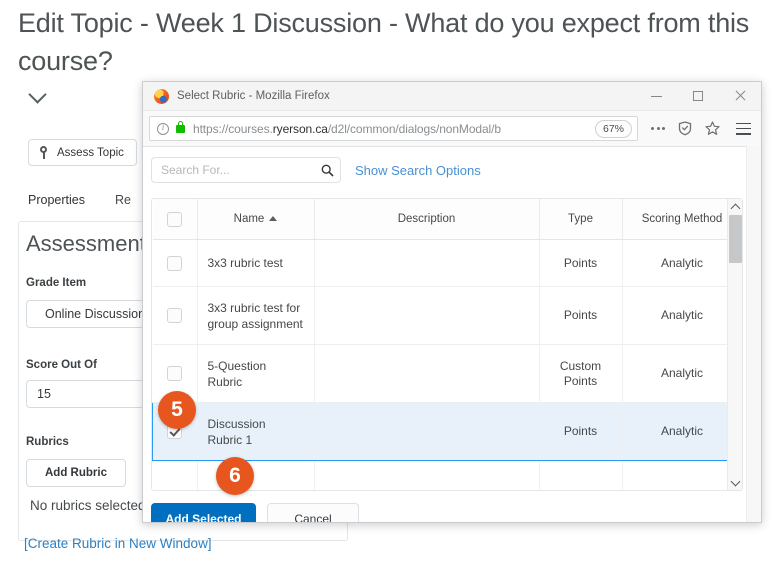 This screenshot has width=783, height=579. What do you see at coordinates (712, 128) in the screenshot?
I see `star-icon` at bounding box center [712, 128].